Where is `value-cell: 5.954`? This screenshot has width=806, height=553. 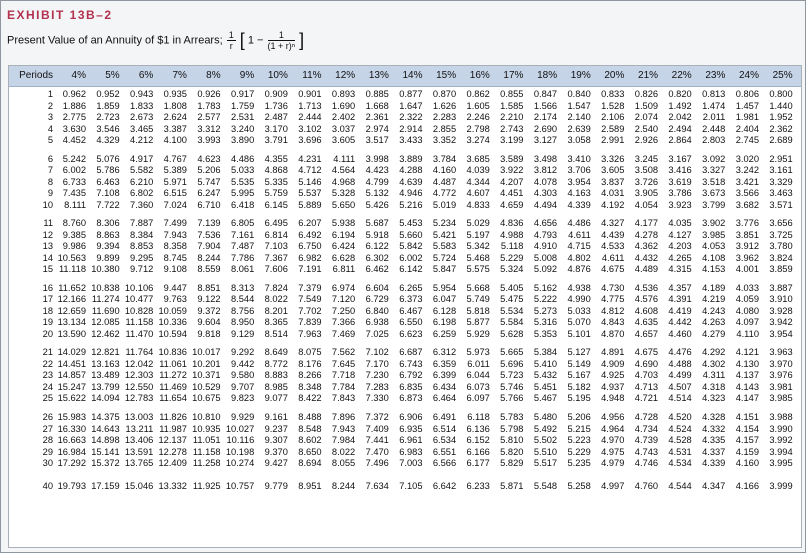 value-cell: 5.954 is located at coordinates (444, 287).